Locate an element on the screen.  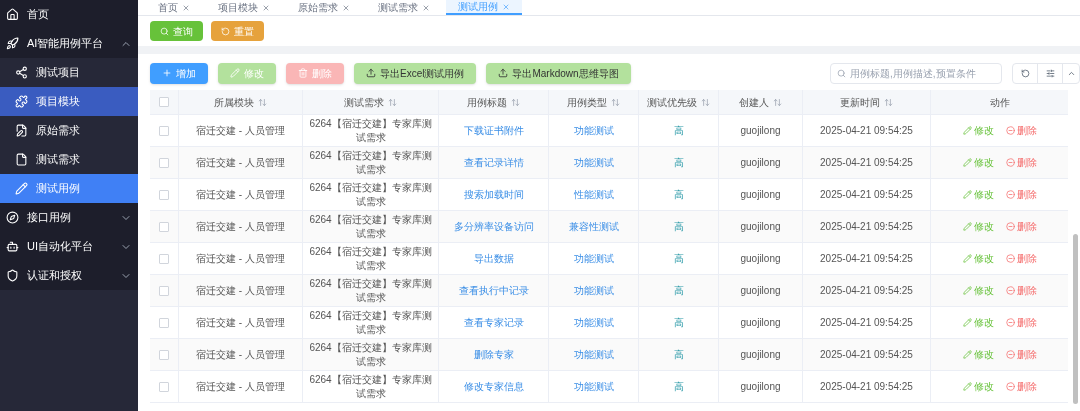
query-button: 查询 is located at coordinates (176, 31).